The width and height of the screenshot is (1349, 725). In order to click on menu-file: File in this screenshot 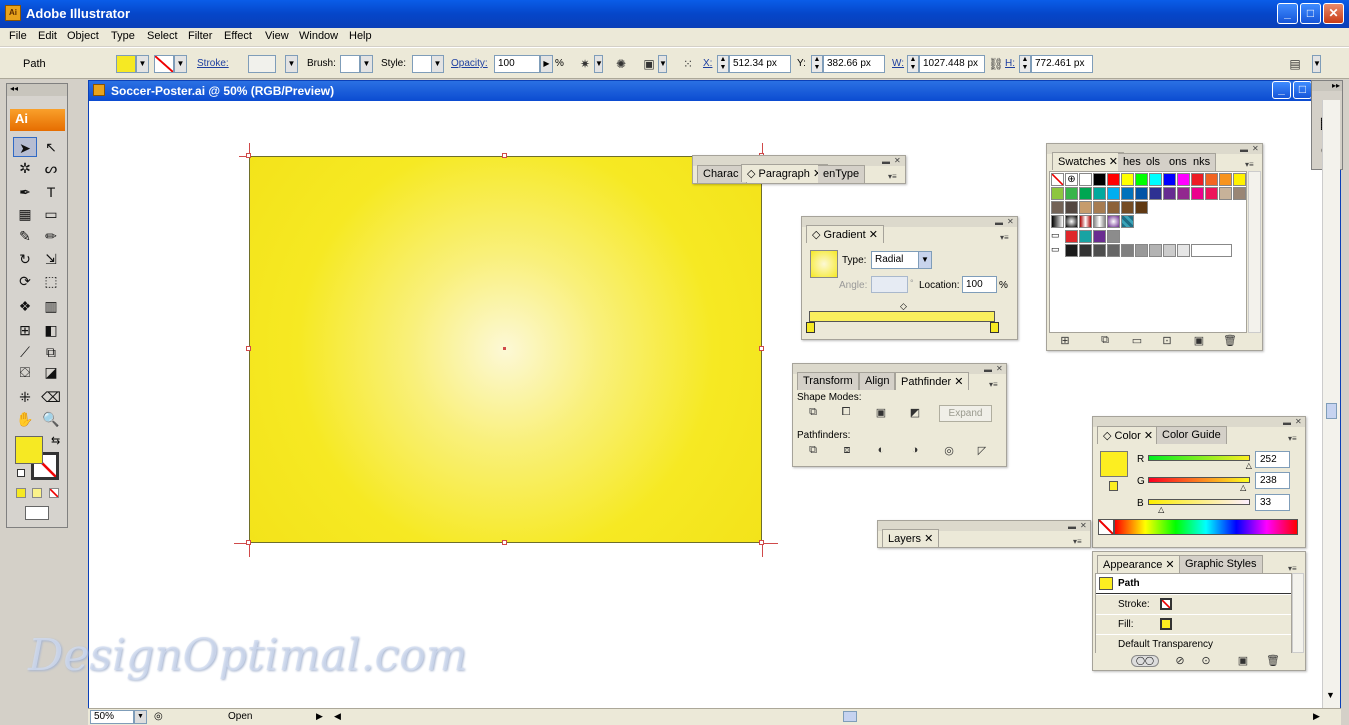, I will do `click(18, 36)`.